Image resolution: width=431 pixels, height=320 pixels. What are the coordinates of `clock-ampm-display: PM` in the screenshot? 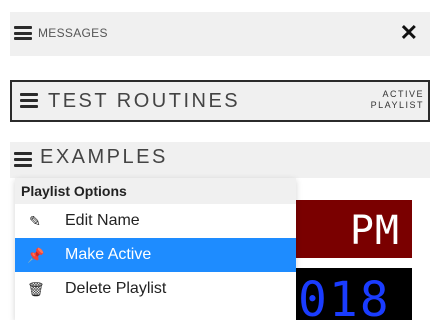 It's located at (354, 229).